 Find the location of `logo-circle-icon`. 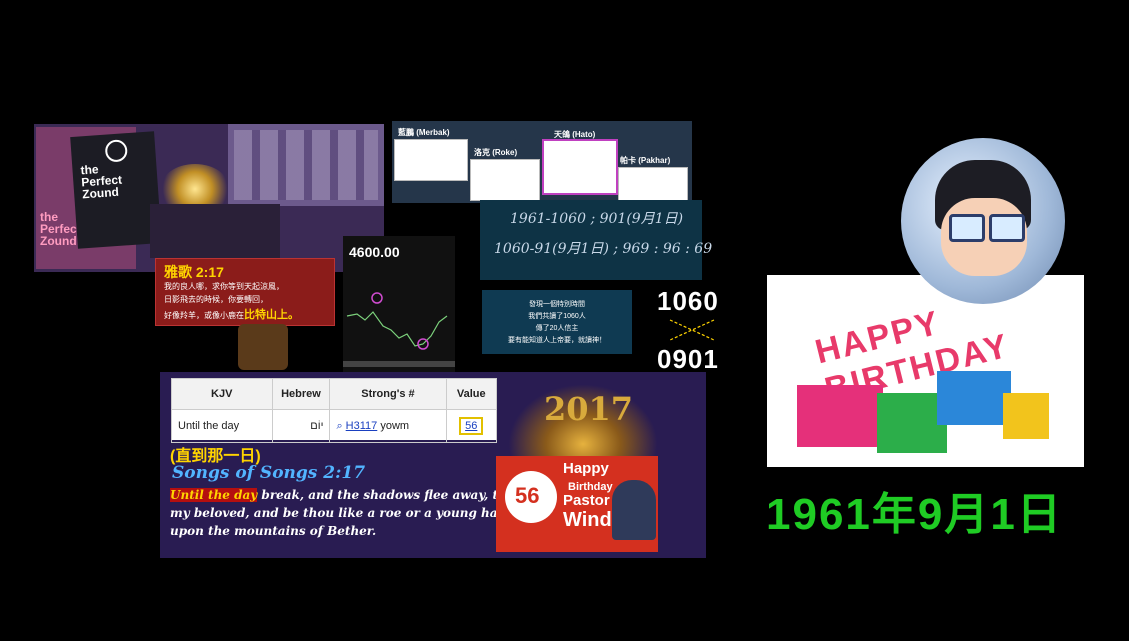

logo-circle-icon is located at coordinates (116, 151).